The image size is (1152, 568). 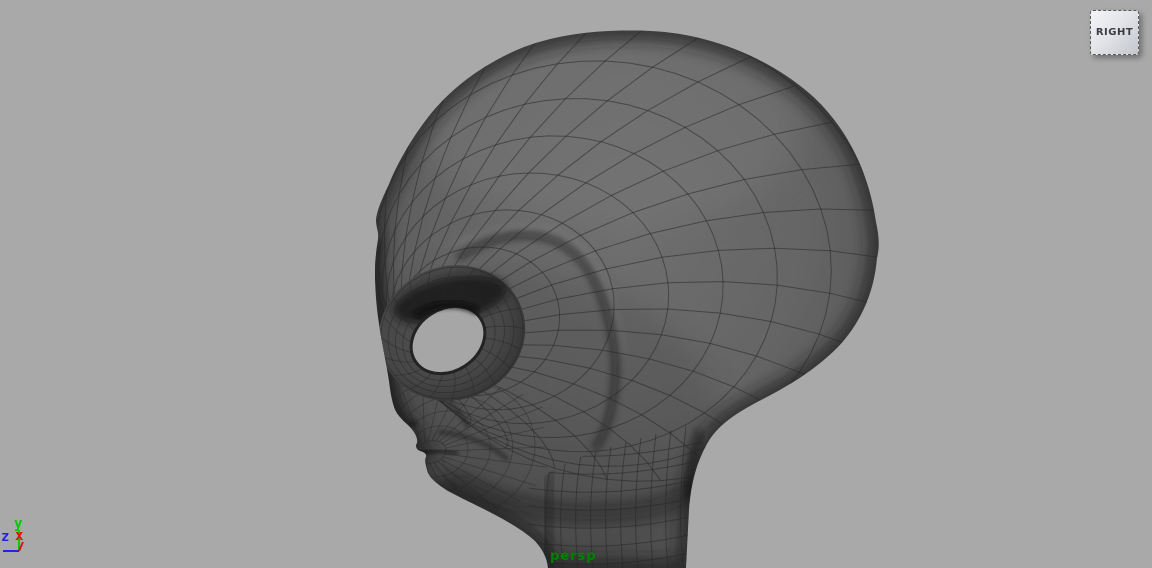 I want to click on view-axis-right-label: RIGHT, so click(x=1114, y=32).